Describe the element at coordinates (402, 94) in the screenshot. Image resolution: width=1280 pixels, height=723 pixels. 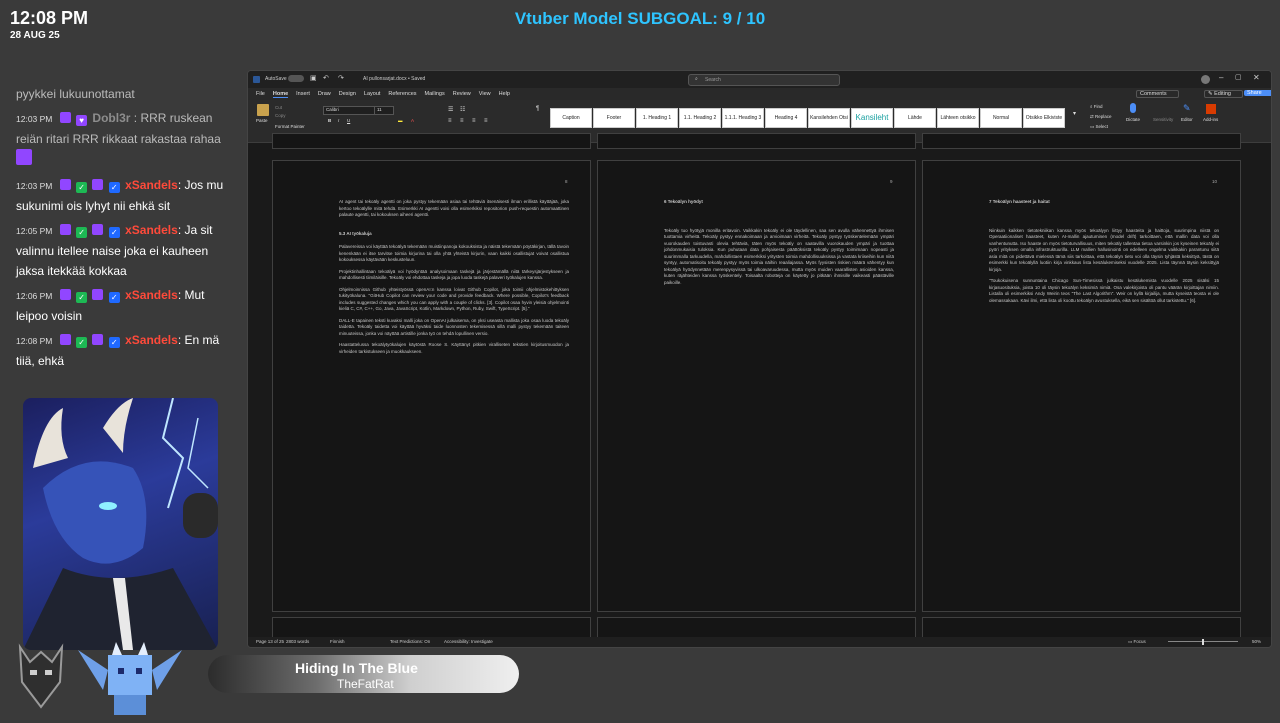
I see `tab-references: References` at that location.